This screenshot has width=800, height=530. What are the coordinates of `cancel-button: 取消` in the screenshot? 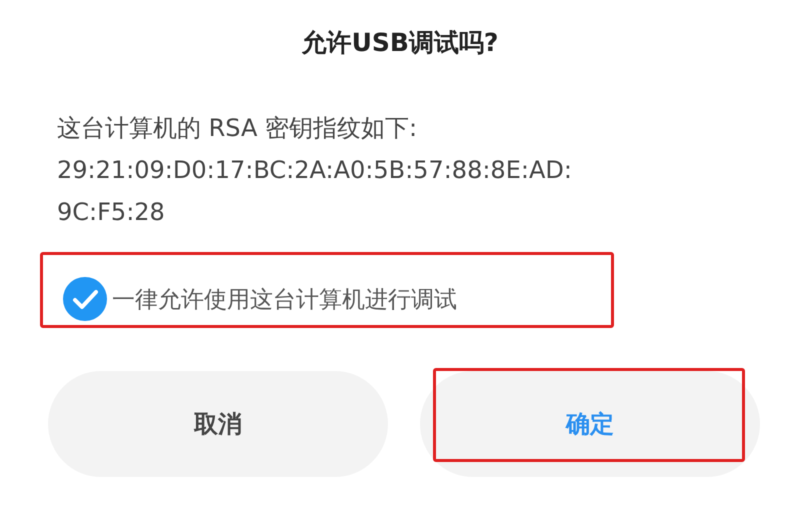 It's located at (218, 424).